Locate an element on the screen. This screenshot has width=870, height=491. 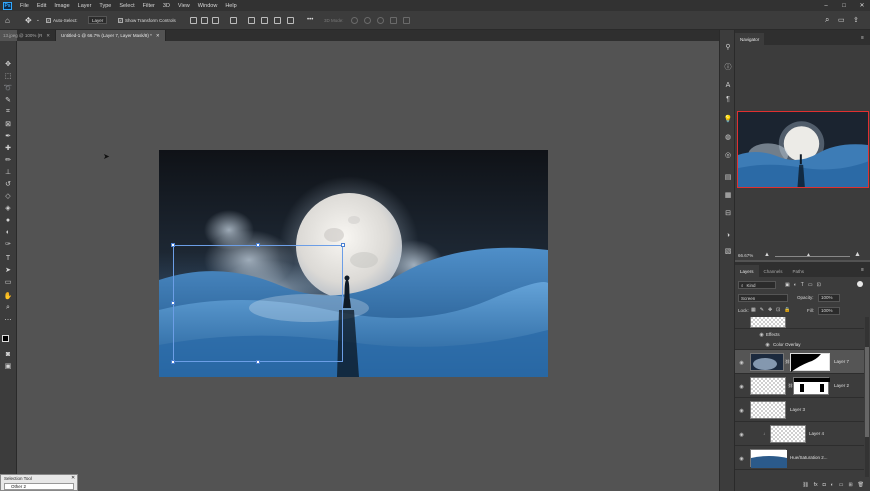
zoom-tool-icon: ⌕ is located at coordinates (8, 308).